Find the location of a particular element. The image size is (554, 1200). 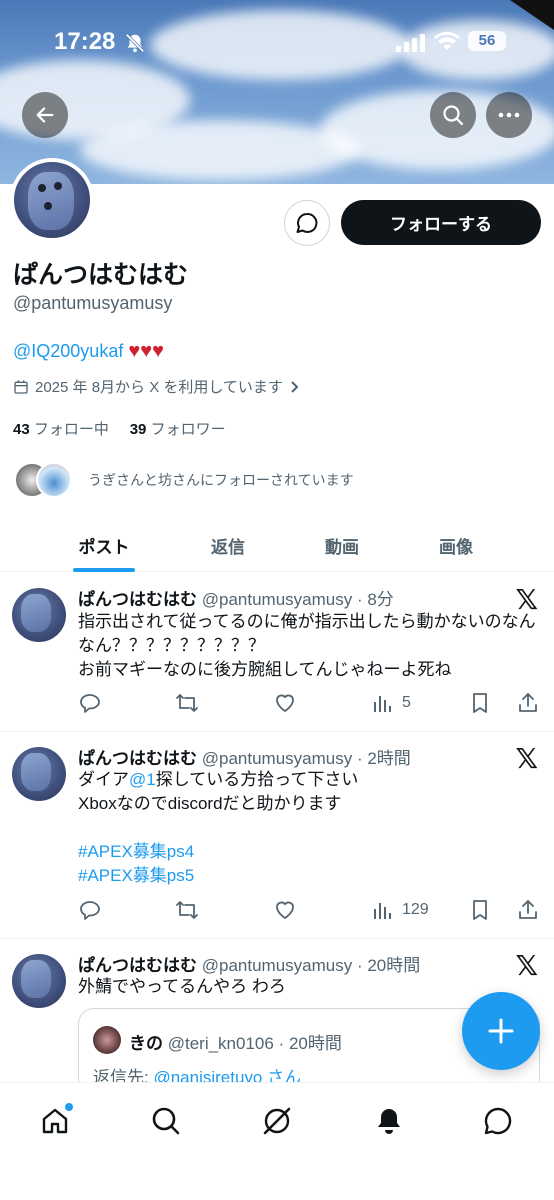

bio-mention-link: @IQ200yukaf is located at coordinates (68, 351).